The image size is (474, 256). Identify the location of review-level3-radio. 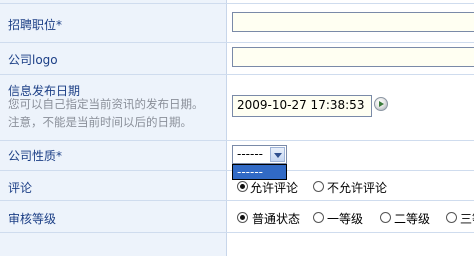
(451, 217).